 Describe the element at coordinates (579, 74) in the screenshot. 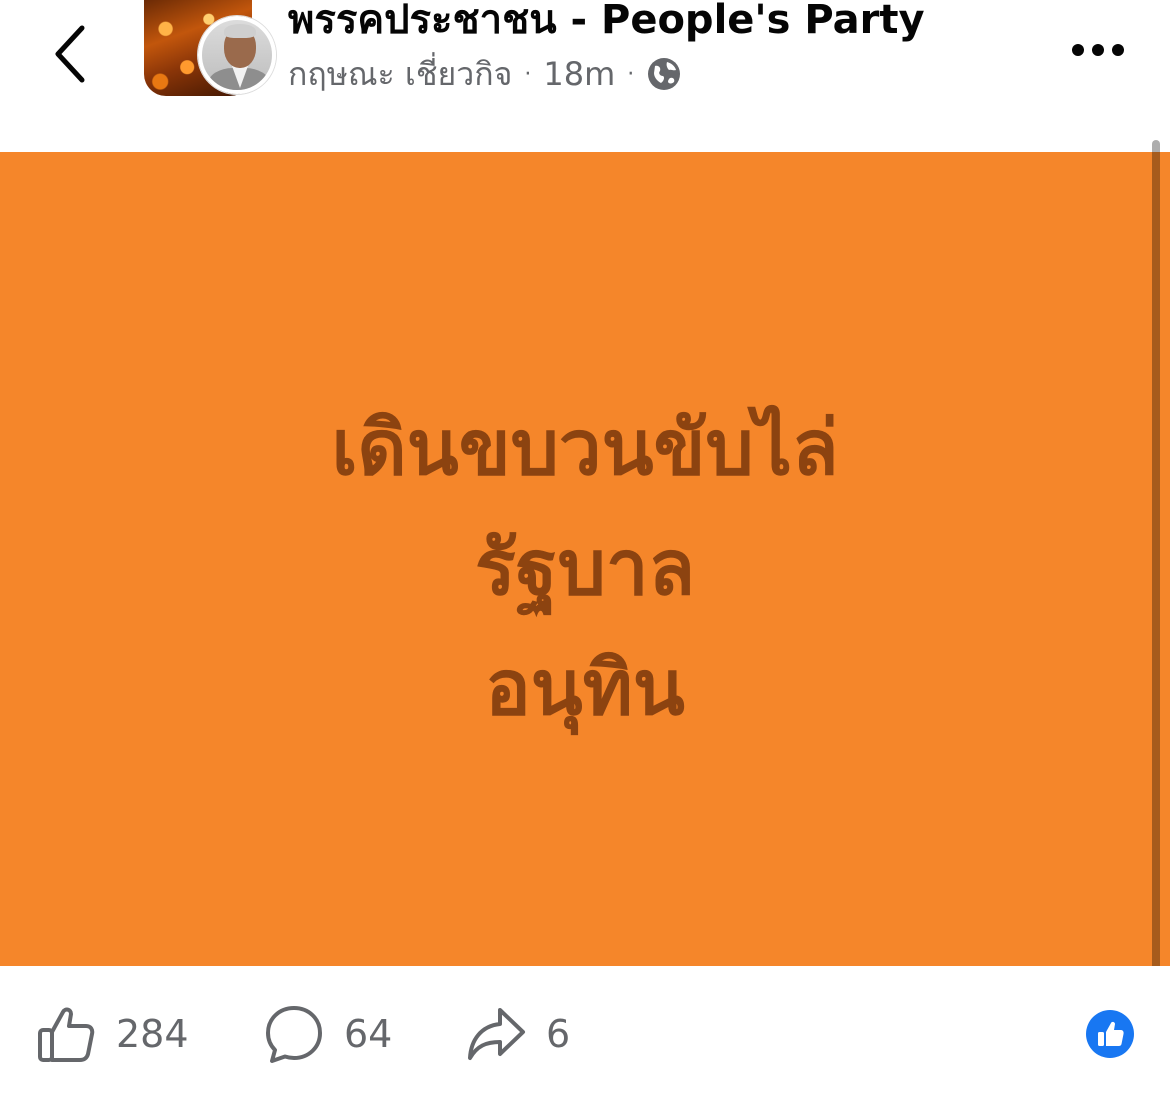

I see `post-timestamp: 18m` at that location.